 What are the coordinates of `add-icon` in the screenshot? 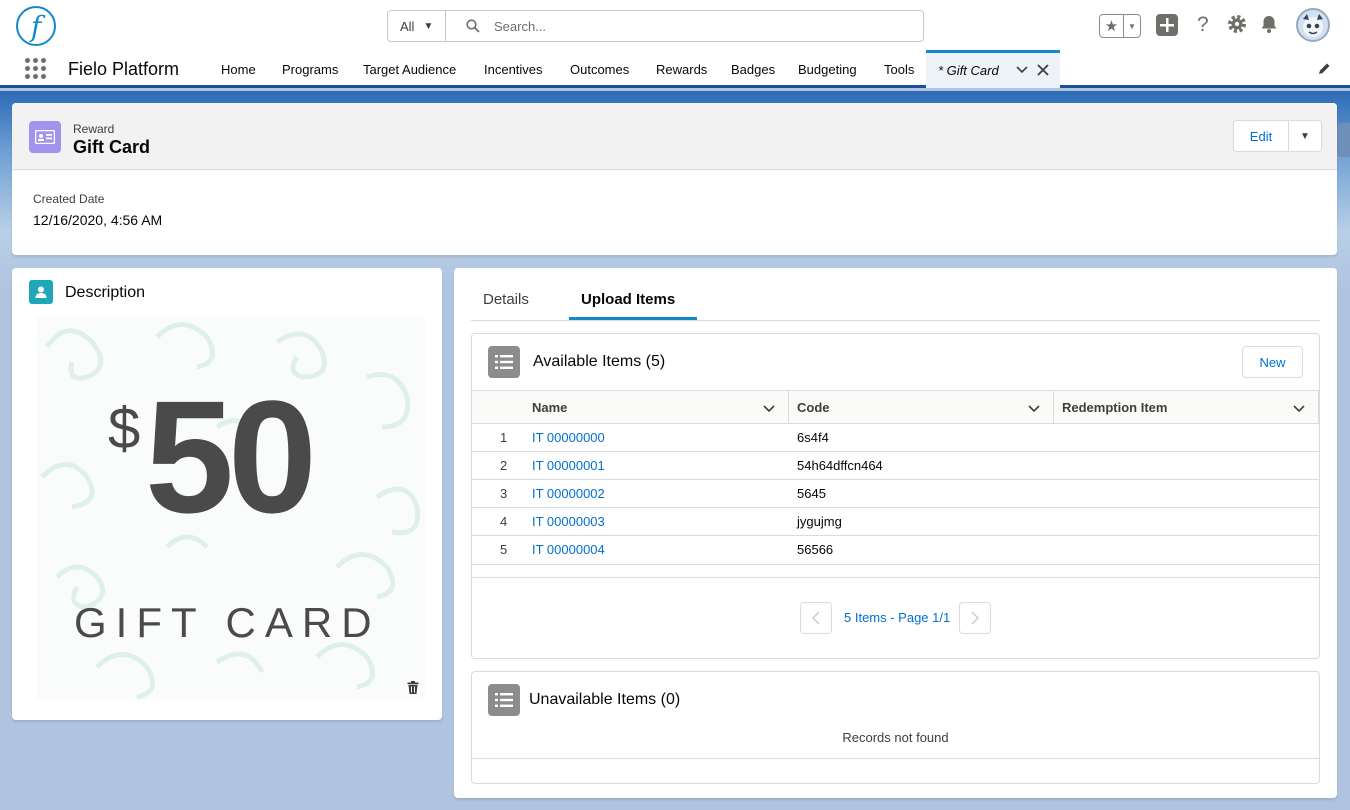 It's located at (1167, 25).